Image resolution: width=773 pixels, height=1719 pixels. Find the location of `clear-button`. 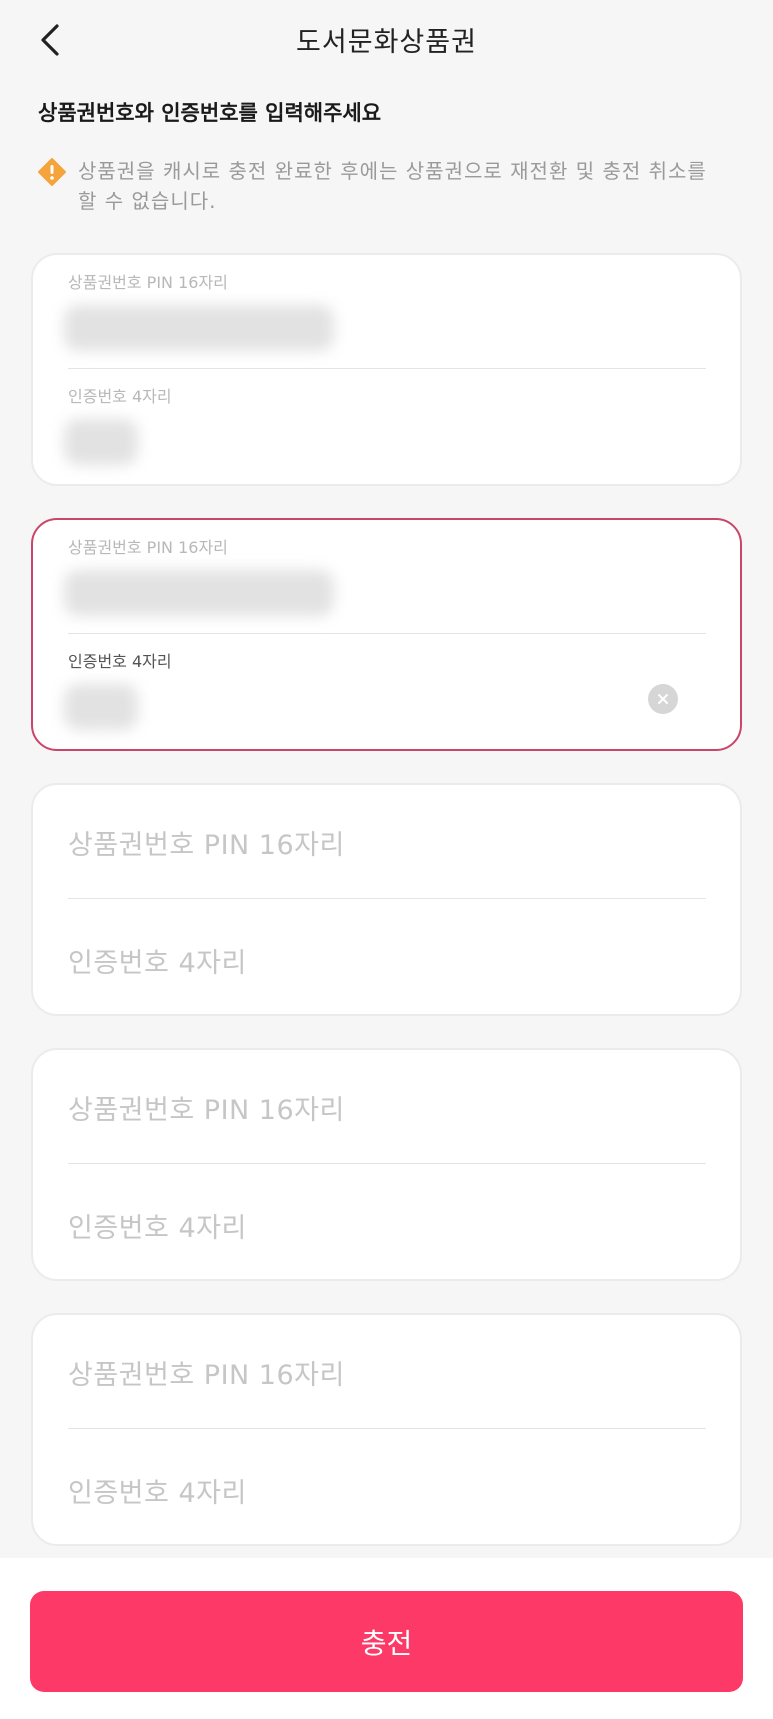

clear-button is located at coordinates (663, 699).